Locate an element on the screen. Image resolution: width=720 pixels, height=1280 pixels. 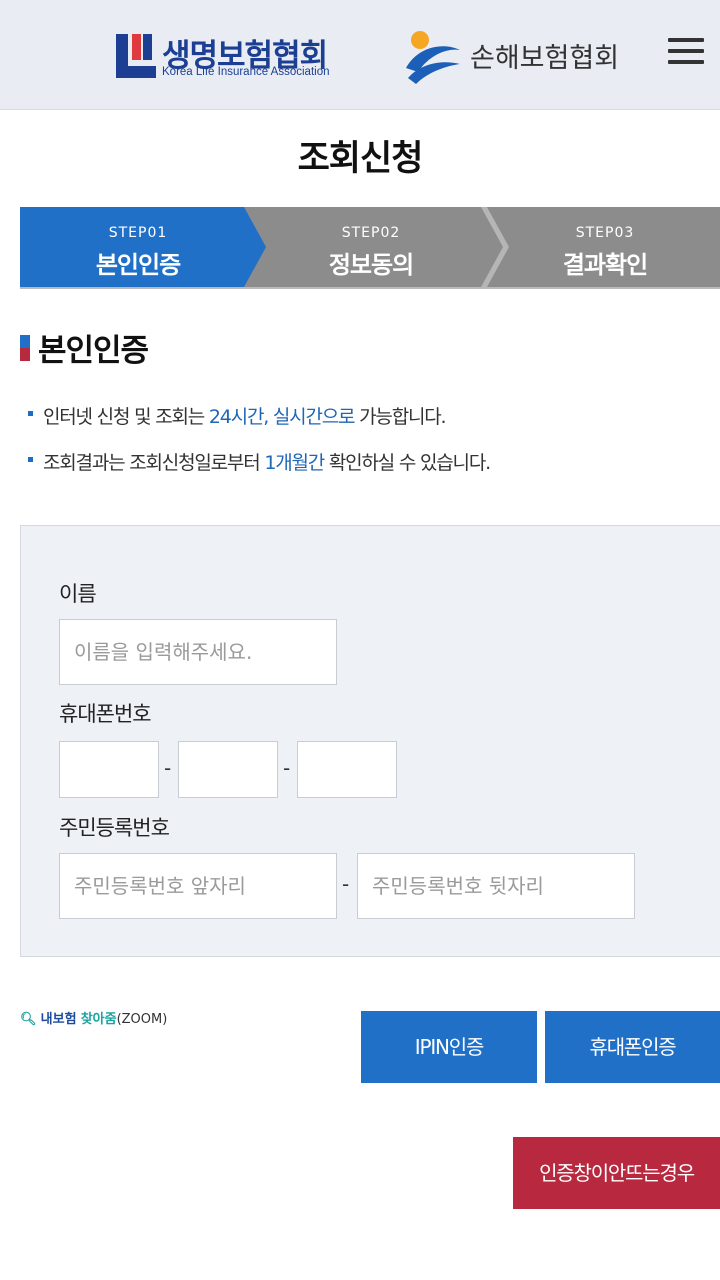
step-1-number: STEP01 is located at coordinates (138, 233).